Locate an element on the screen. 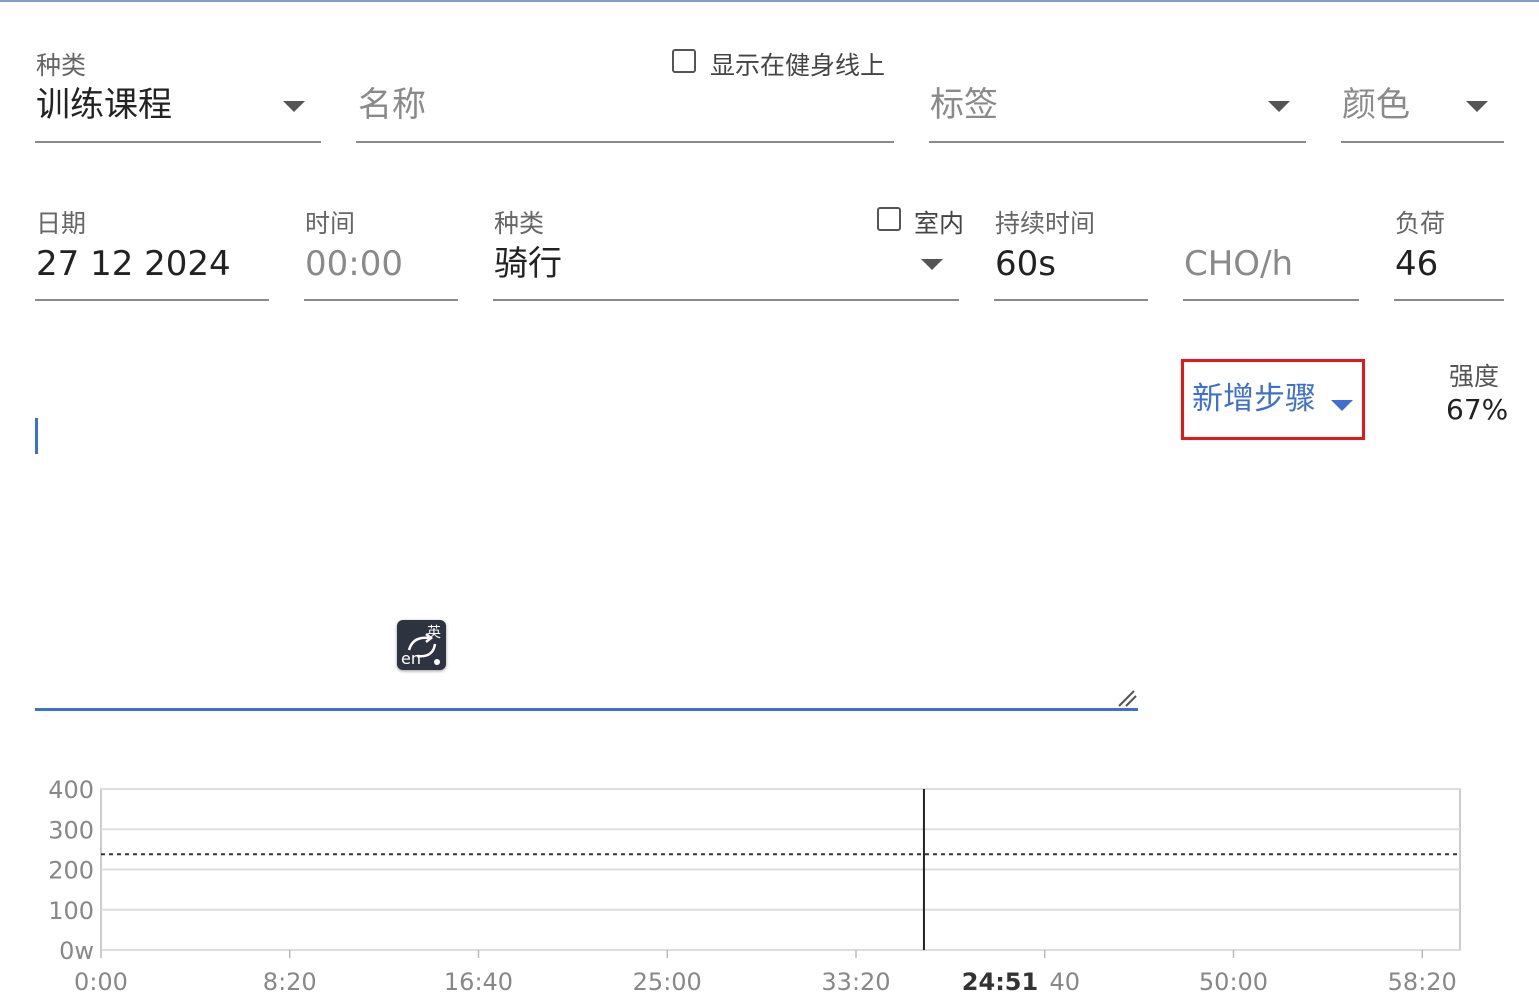 The image size is (1539, 1001). cho-input: CHO/h is located at coordinates (1238, 264).